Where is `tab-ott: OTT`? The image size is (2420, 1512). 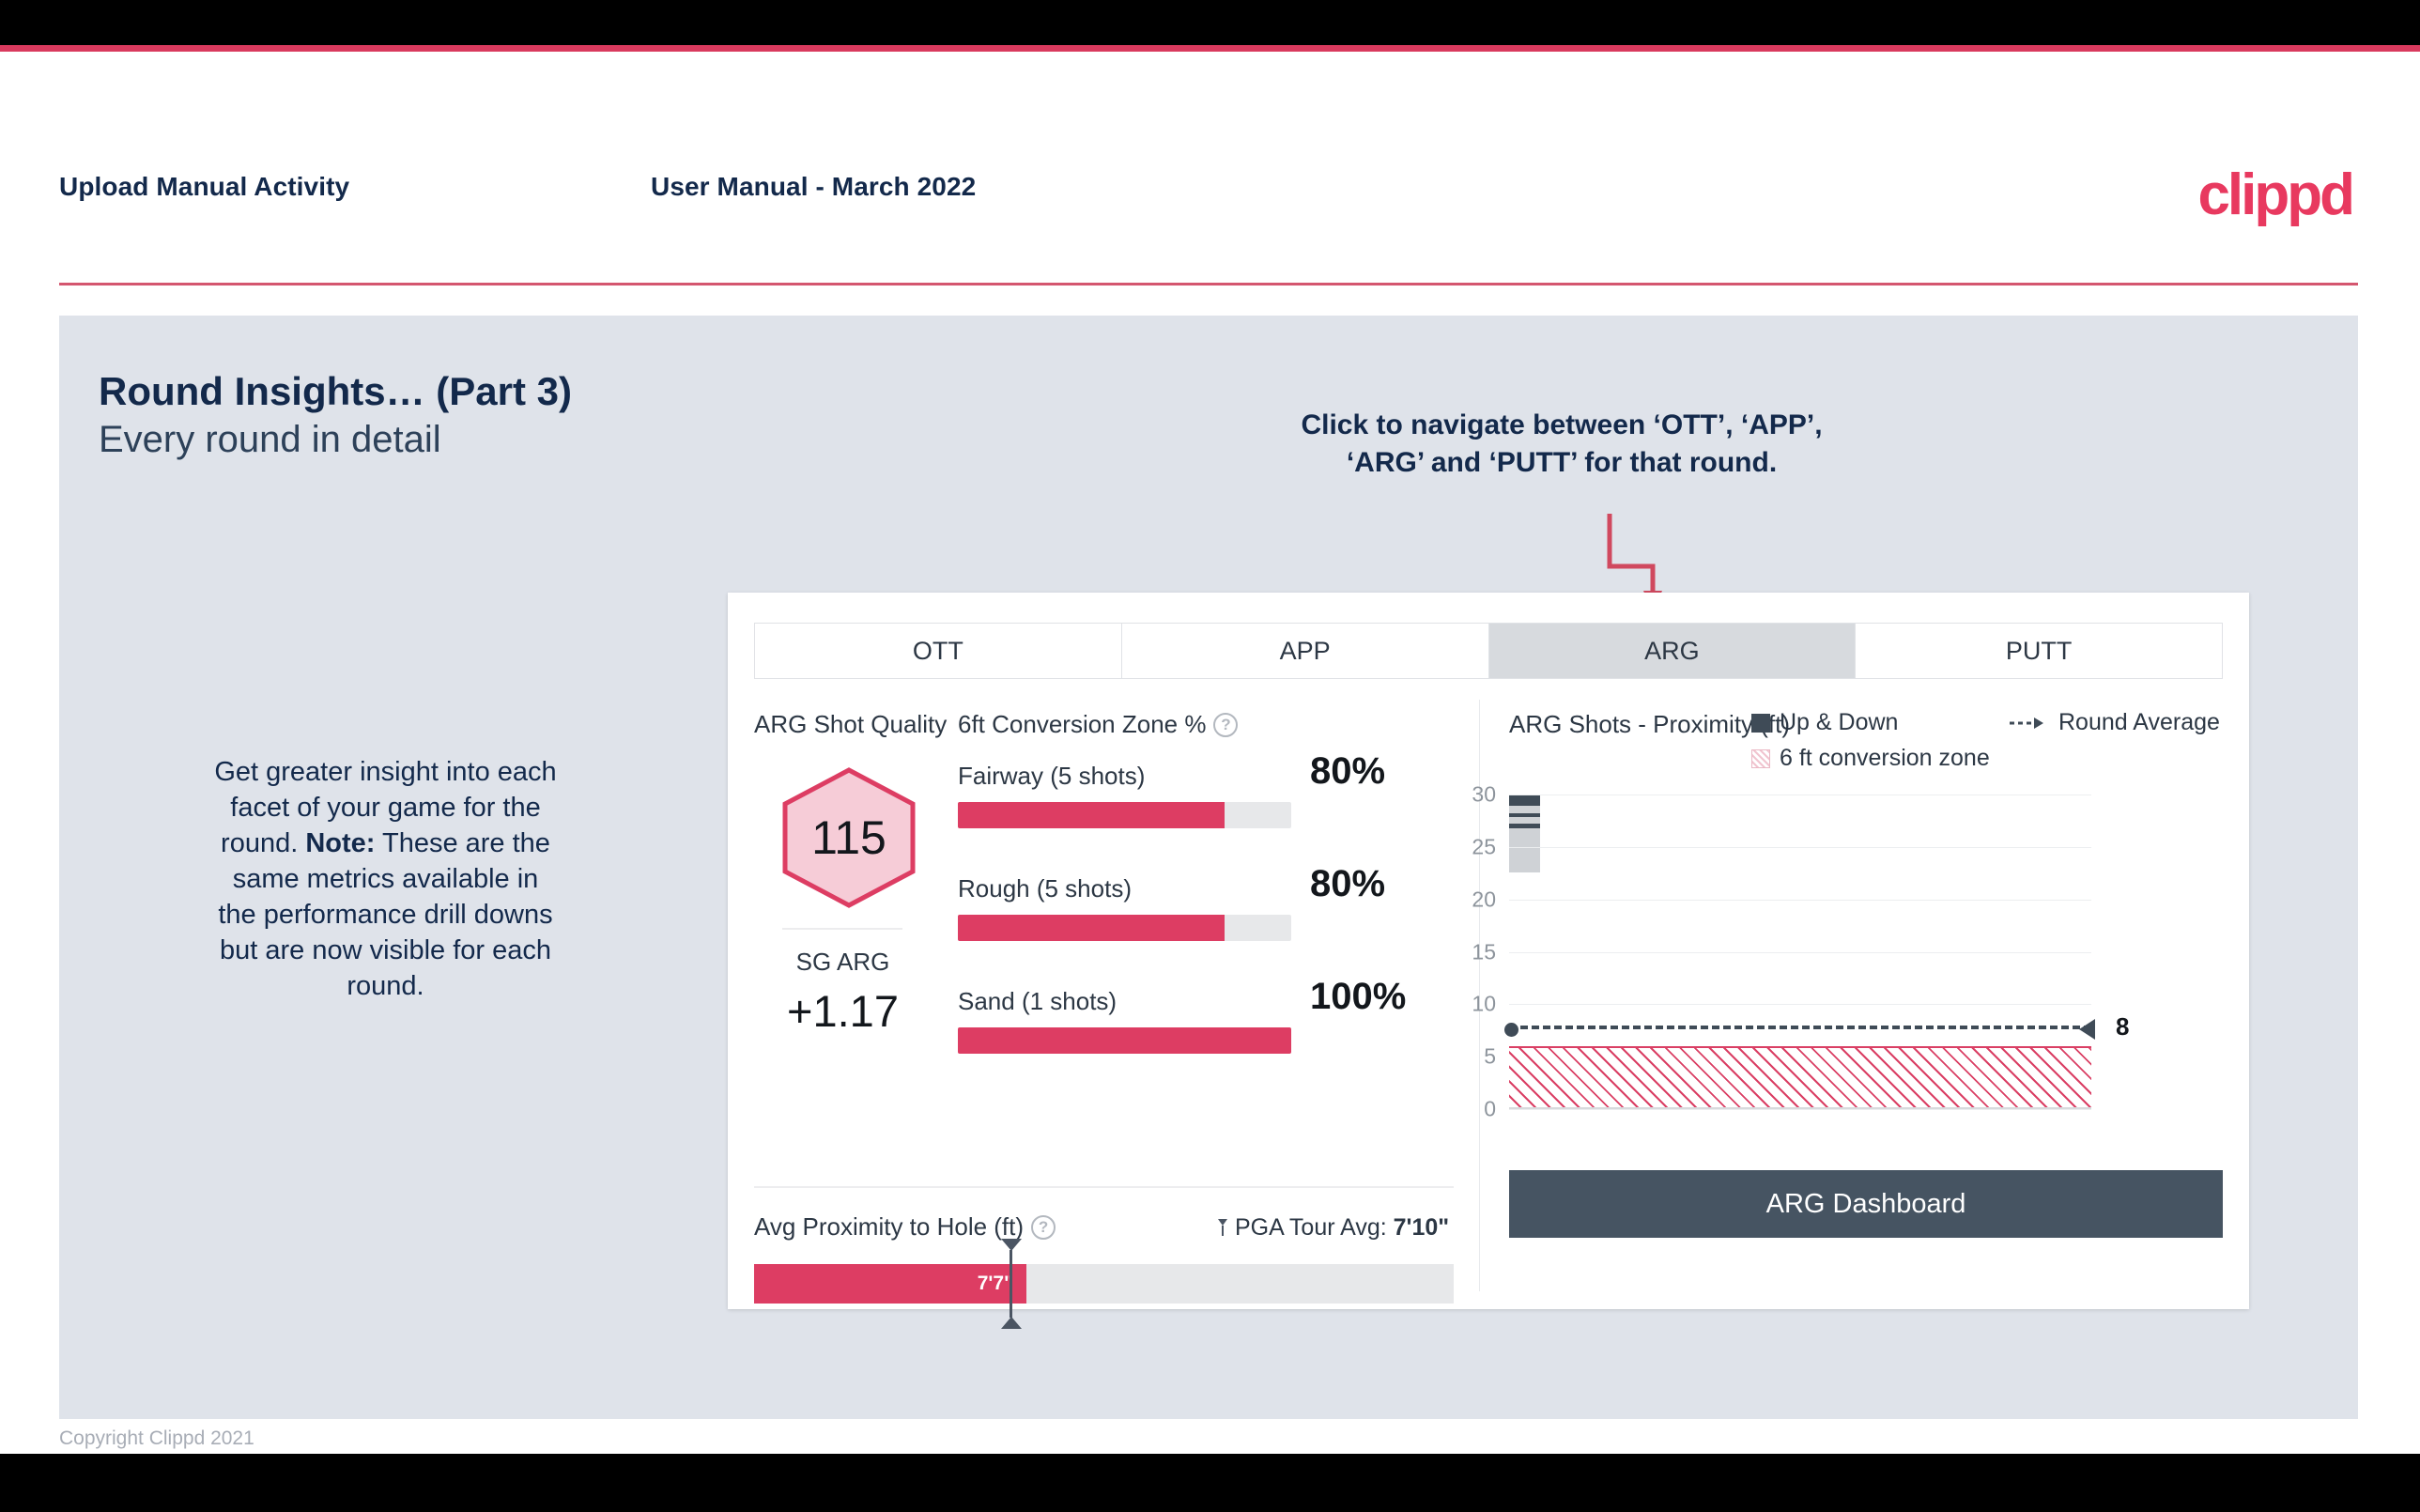 tab-ott: OTT is located at coordinates (938, 651).